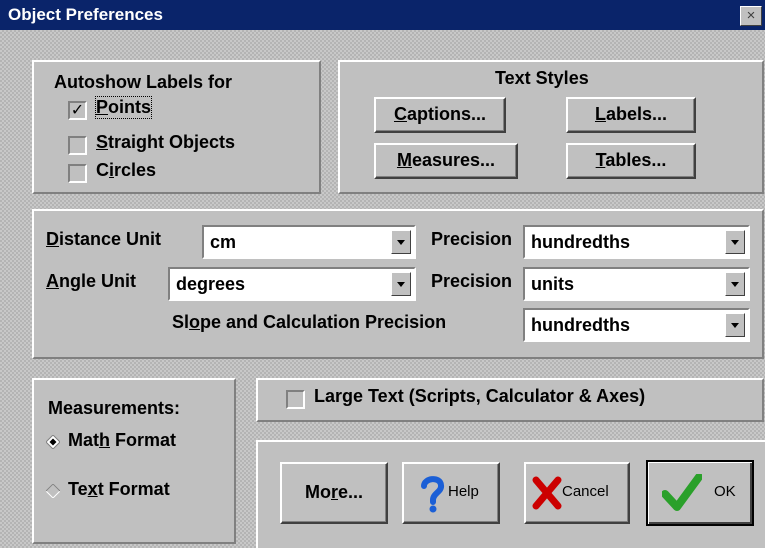  Describe the element at coordinates (77, 145) in the screenshot. I see `straight-objects-checkbox` at that location.